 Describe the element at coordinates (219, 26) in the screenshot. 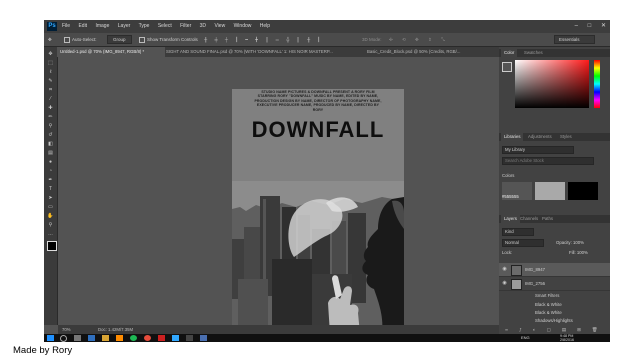

I see `menu-view: View` at that location.